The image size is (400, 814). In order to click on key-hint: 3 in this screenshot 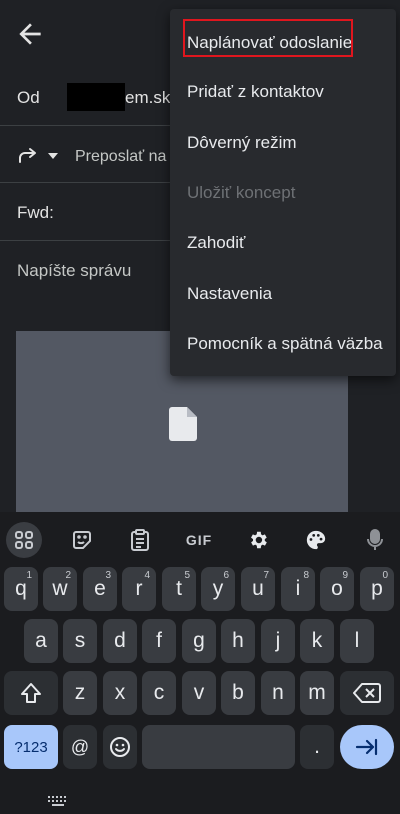, I will do `click(108, 575)`.